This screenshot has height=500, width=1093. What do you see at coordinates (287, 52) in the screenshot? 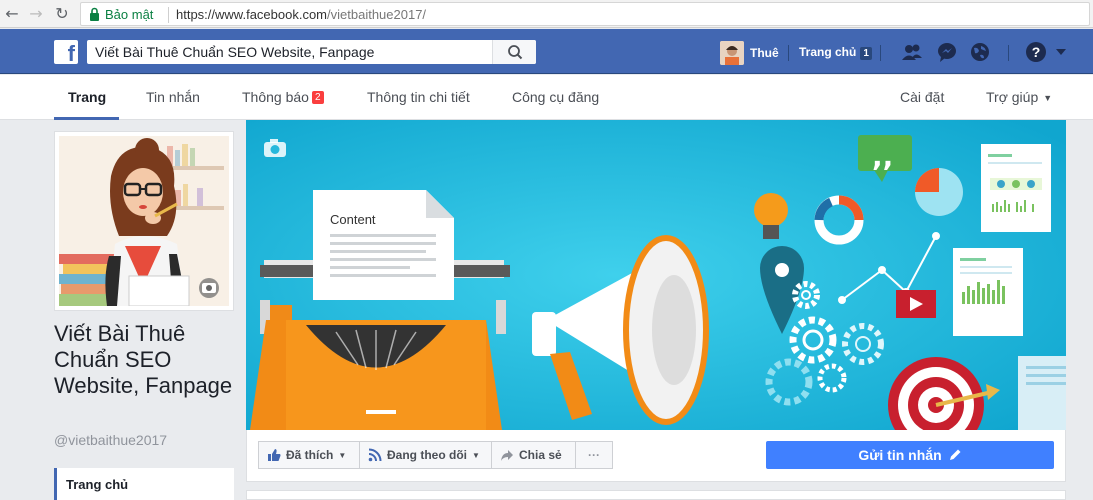
I see `search-input` at bounding box center [287, 52].